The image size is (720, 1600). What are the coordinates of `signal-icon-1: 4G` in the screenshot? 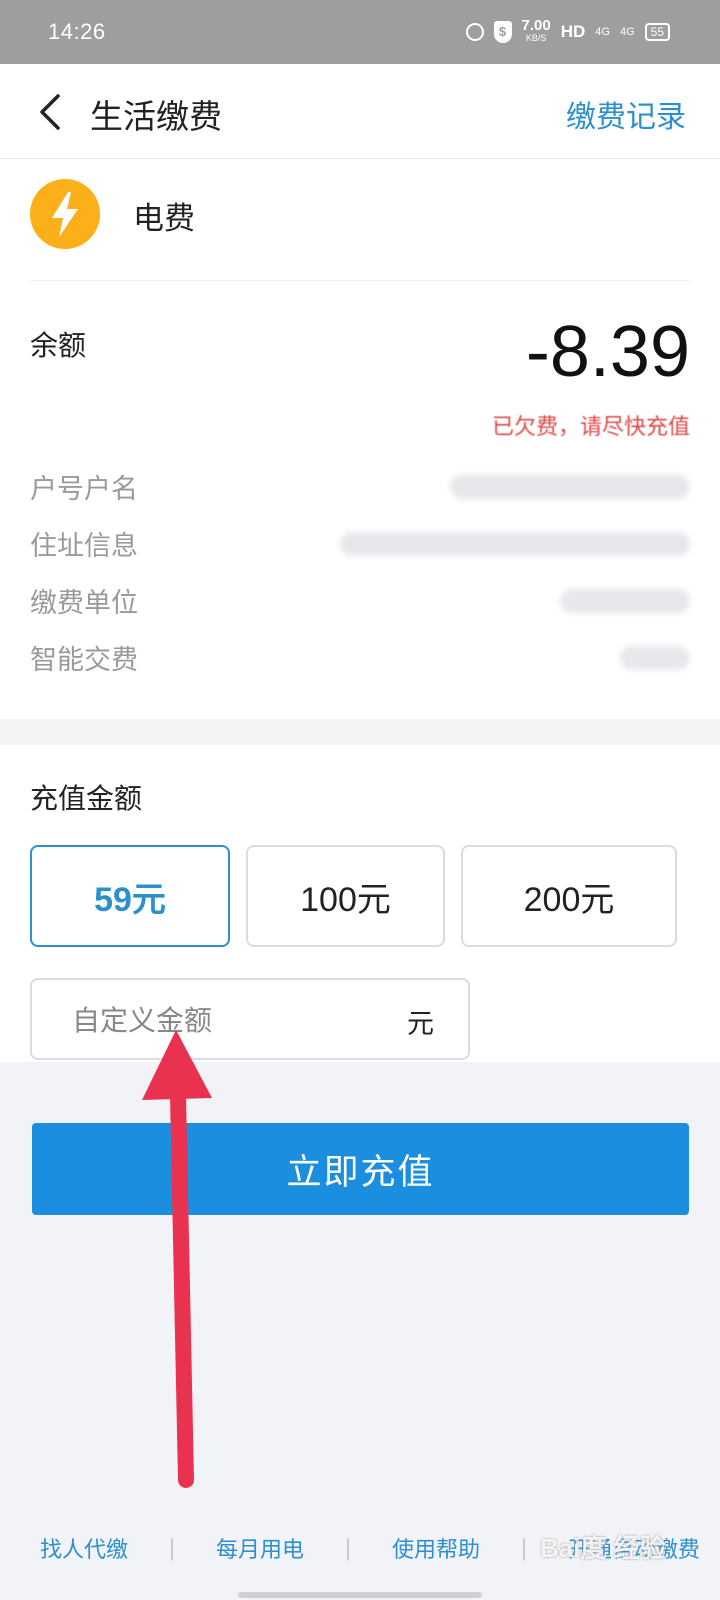 It's located at (602, 32).